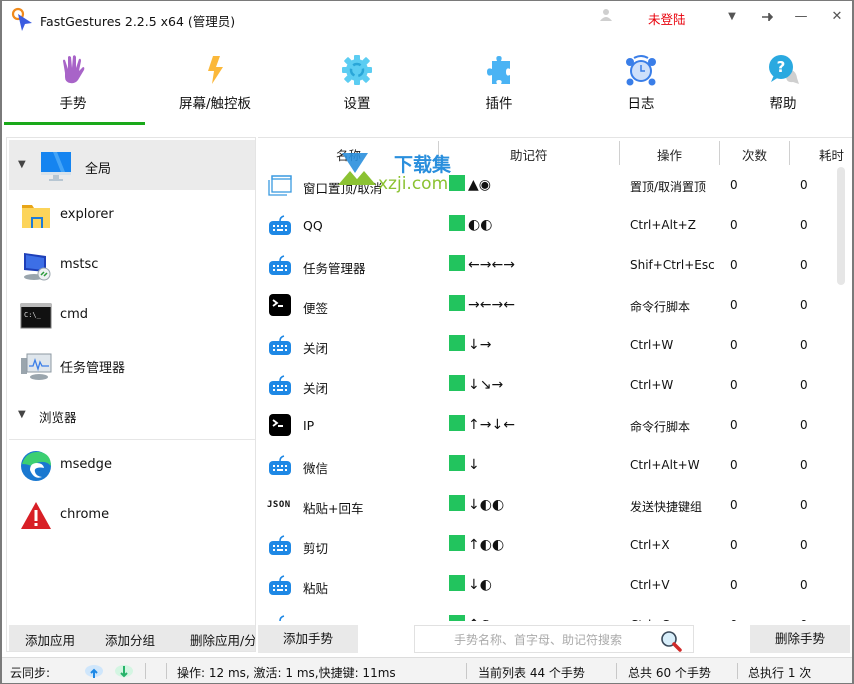 This screenshot has height=684, width=854. Describe the element at coordinates (132, 465) in the screenshot. I see `app-item-msedge: msedge` at that location.